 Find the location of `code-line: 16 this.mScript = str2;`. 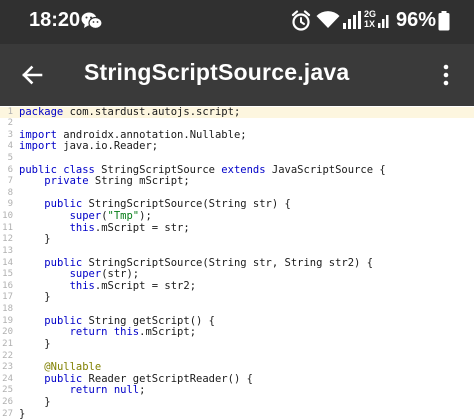

code-line: 16 this.mScript = str2; is located at coordinates (237, 286).